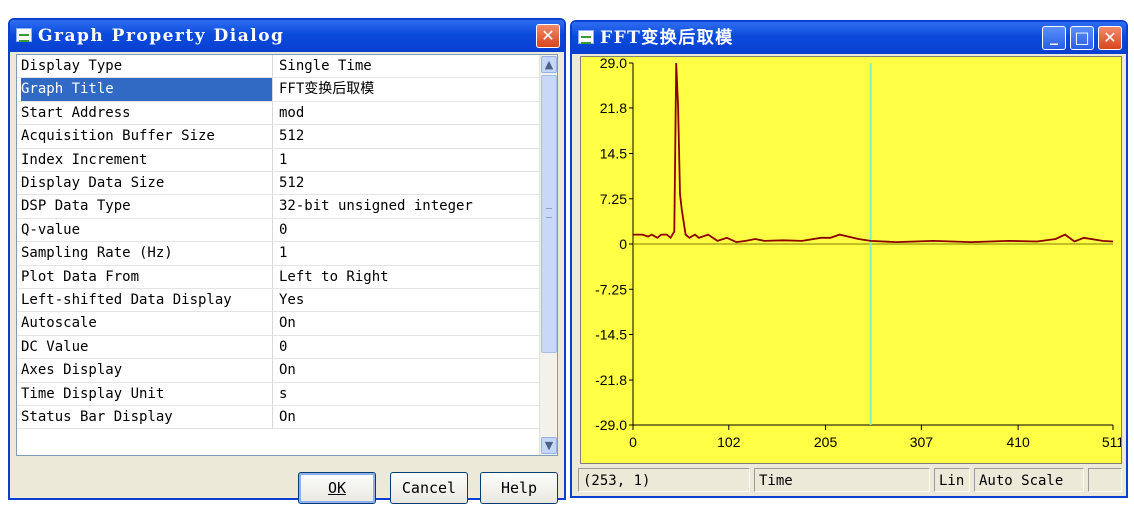 Image resolution: width=1134 pixels, height=506 pixels. What do you see at coordinates (549, 214) in the screenshot?
I see `scroll-thumb` at bounding box center [549, 214].